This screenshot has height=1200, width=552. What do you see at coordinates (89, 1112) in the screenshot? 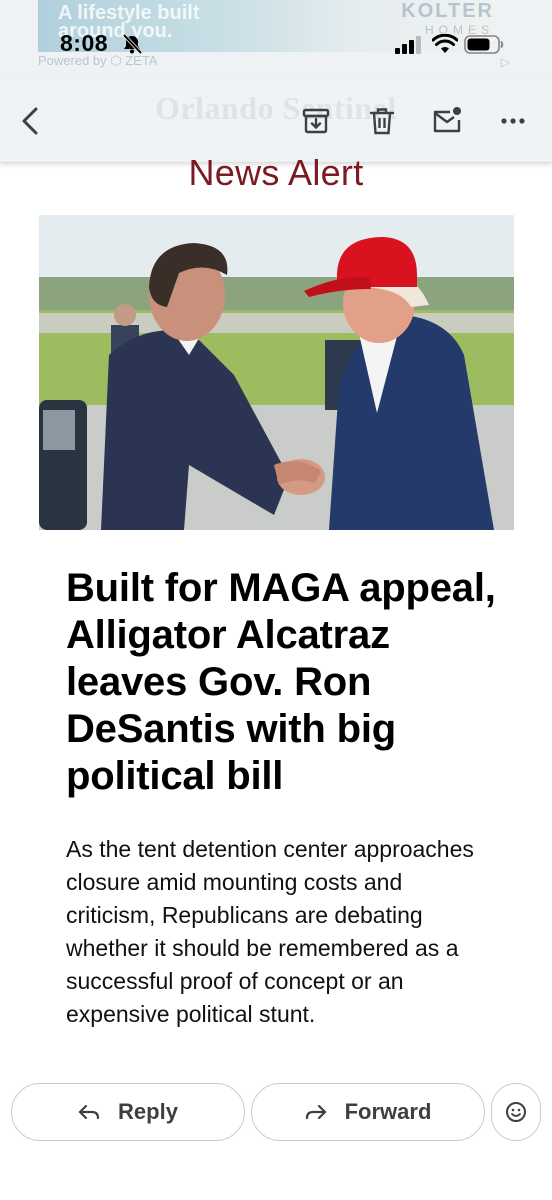
I see `reply-arrow-icon` at bounding box center [89, 1112].